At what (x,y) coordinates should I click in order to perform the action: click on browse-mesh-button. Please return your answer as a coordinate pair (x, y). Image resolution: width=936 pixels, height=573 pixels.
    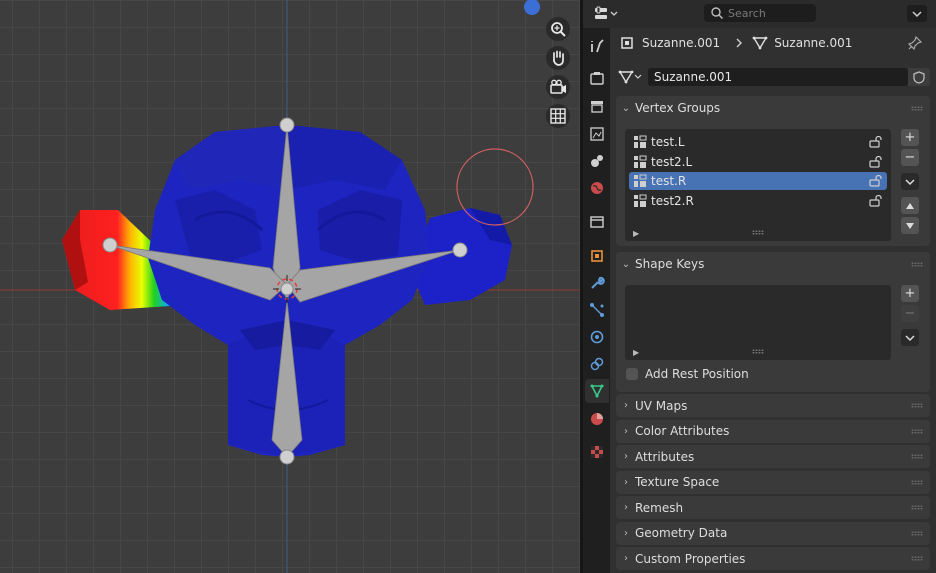
    Looking at the image, I should click on (632, 77).